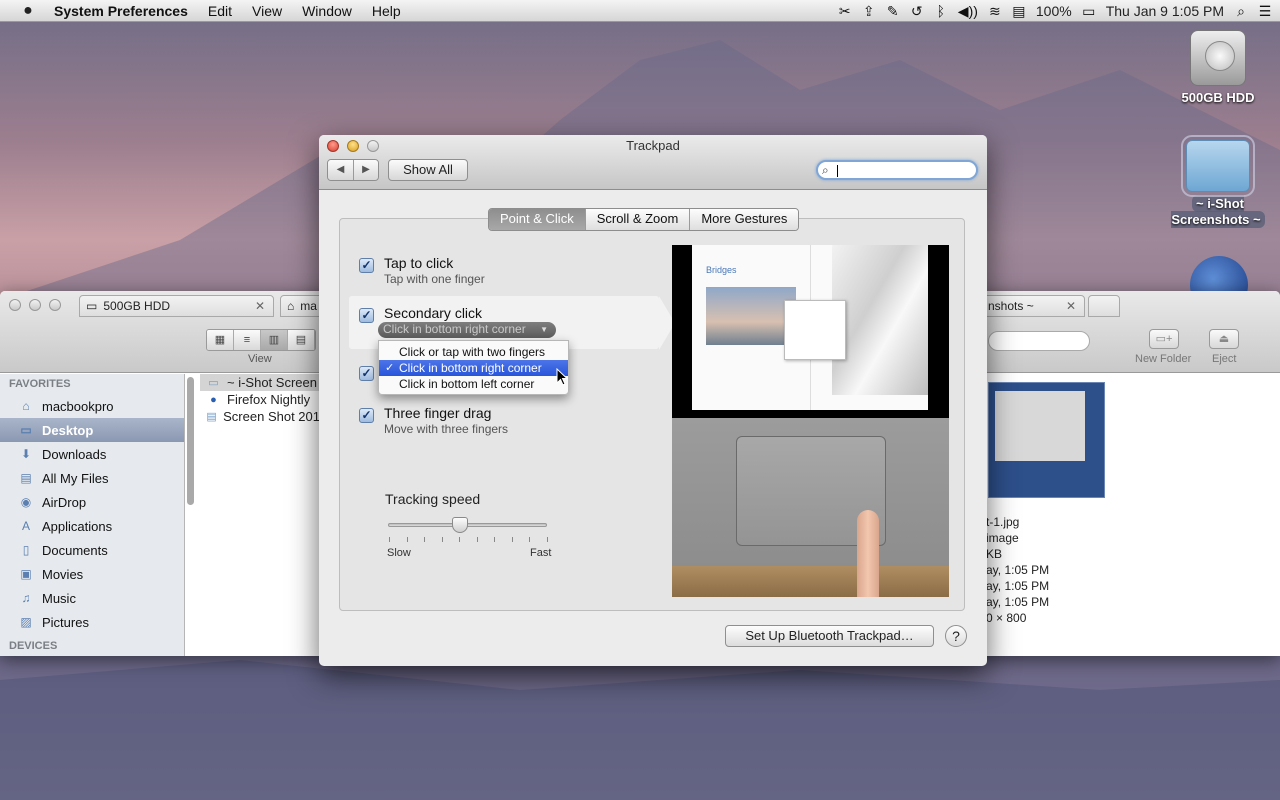  I want to click on gesture-preview: Bridges, so click(810, 421).